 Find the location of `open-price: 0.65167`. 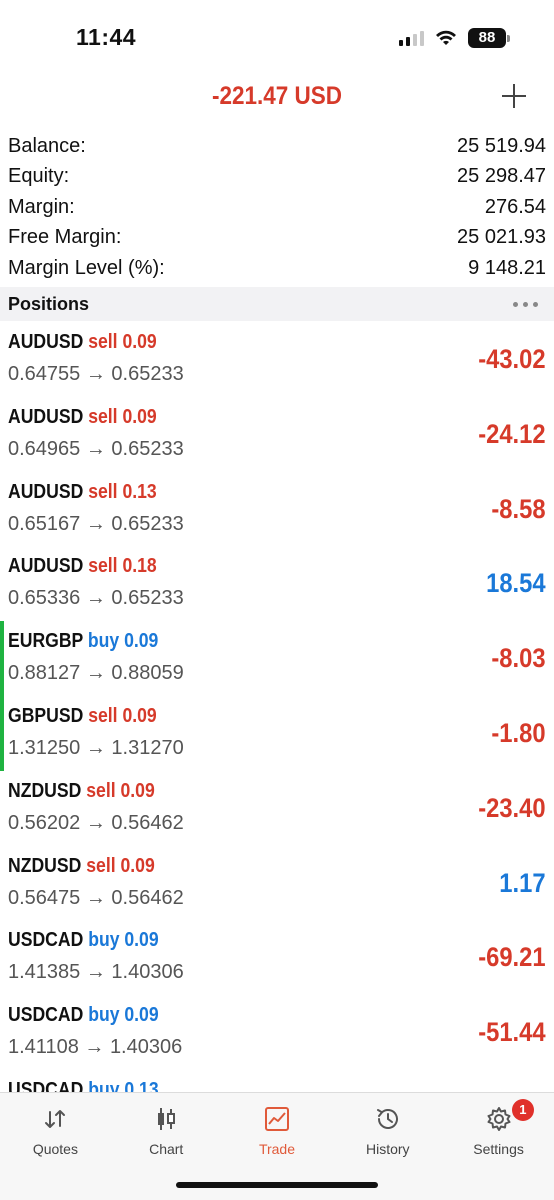

open-price: 0.65167 is located at coordinates (44, 523).